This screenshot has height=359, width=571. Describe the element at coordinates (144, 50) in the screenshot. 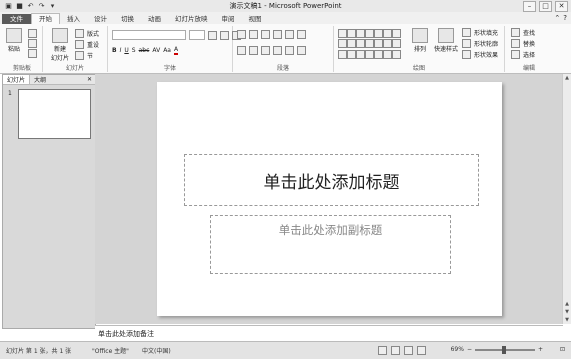

I see `strikethrough-icon: abc` at that location.